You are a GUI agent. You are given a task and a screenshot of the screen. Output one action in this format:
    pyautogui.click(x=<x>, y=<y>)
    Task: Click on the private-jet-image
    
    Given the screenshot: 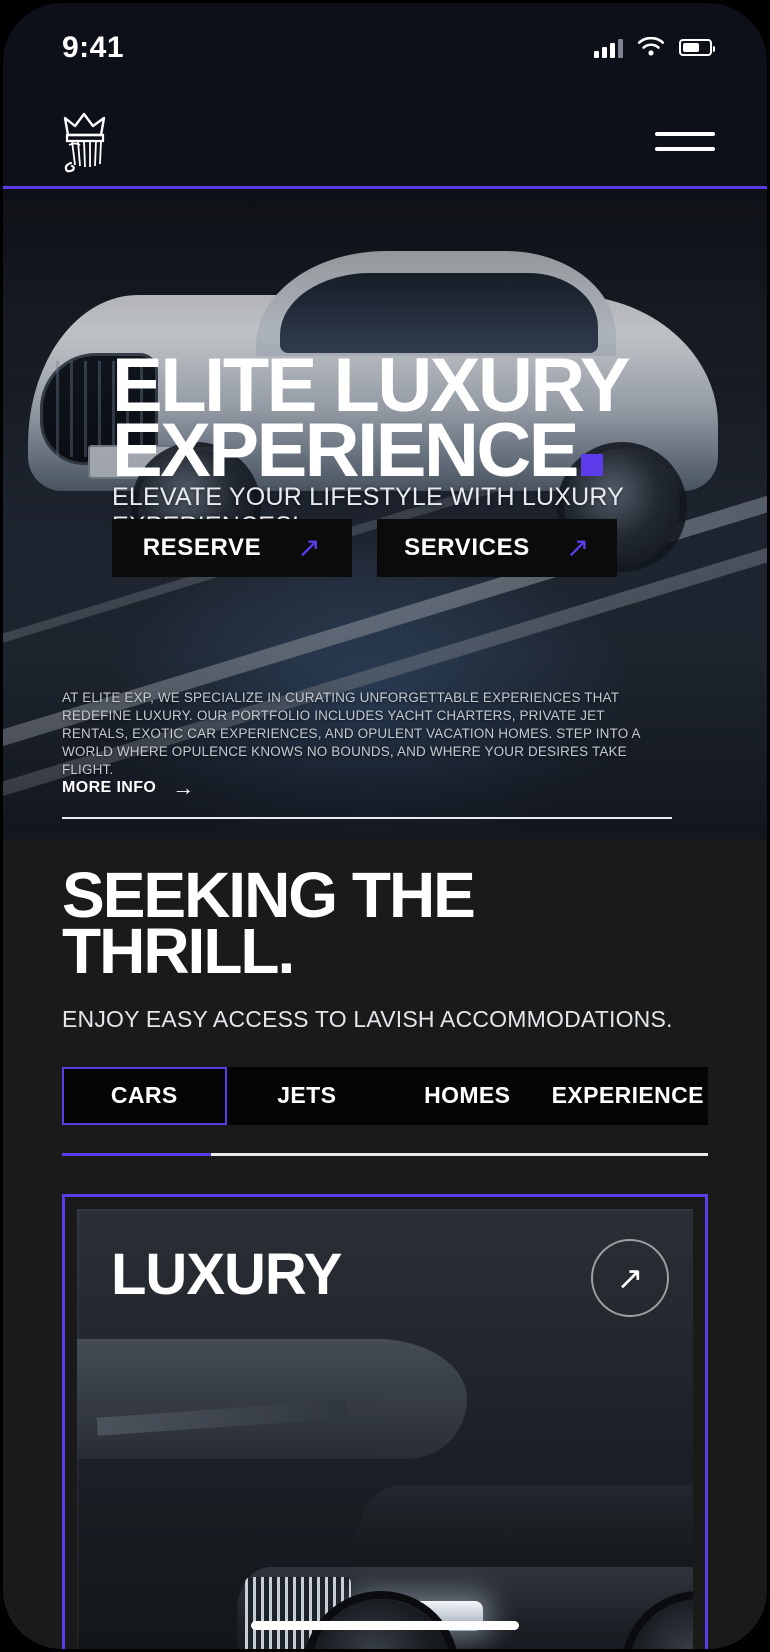 What is the action you would take?
    pyautogui.click(x=272, y=1398)
    